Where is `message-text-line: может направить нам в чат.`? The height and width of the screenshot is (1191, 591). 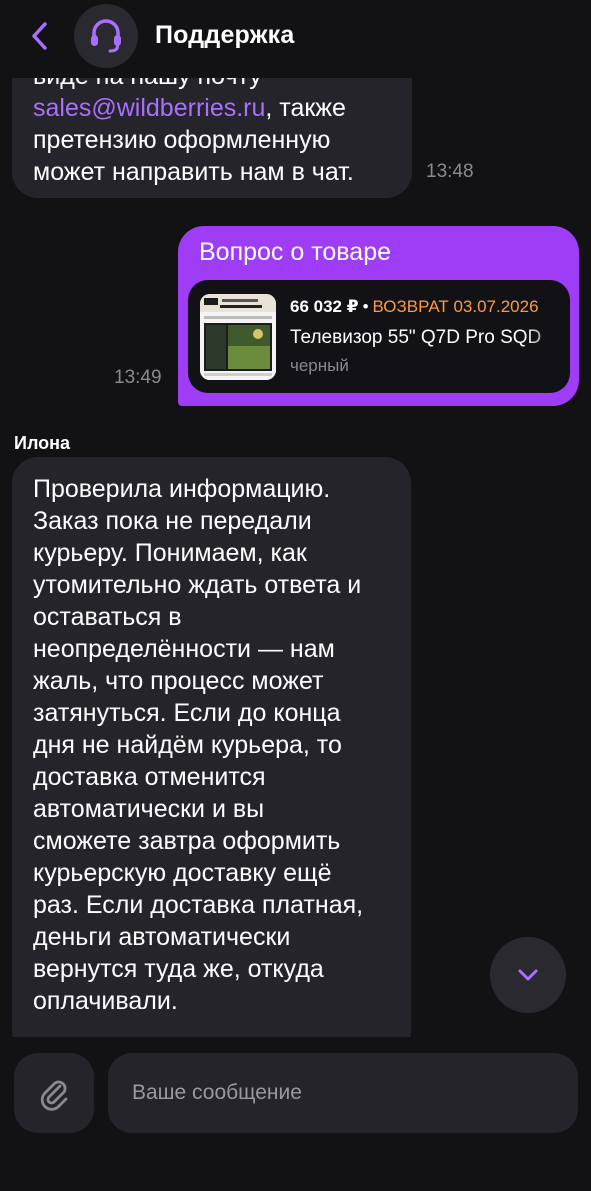
message-text-line: может направить нам в чат. is located at coordinates (193, 172).